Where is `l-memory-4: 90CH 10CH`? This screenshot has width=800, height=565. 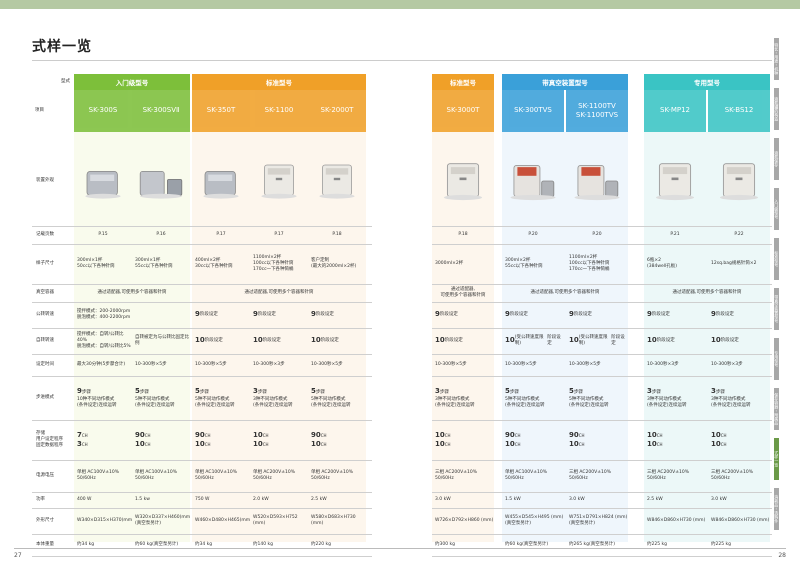
l-memory-4: 90CH 10CH is located at coordinates (337, 440).